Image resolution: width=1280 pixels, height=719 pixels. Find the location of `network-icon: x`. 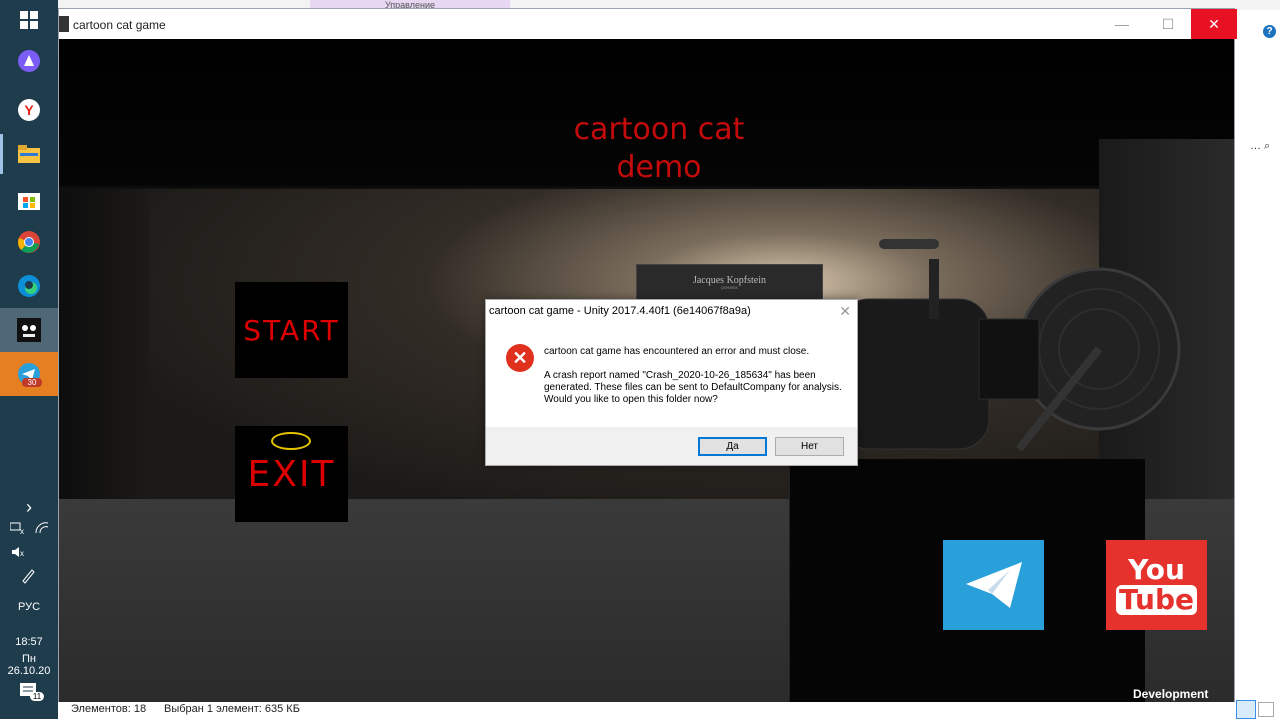

network-icon: x is located at coordinates (18, 528).